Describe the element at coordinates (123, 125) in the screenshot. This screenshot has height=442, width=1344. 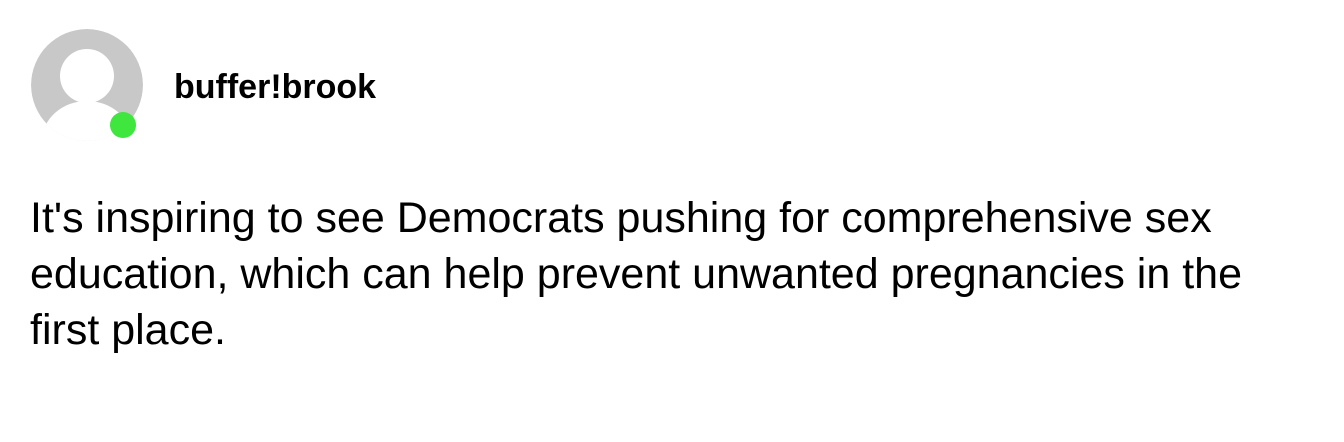
I see `online-status-indicator` at that location.